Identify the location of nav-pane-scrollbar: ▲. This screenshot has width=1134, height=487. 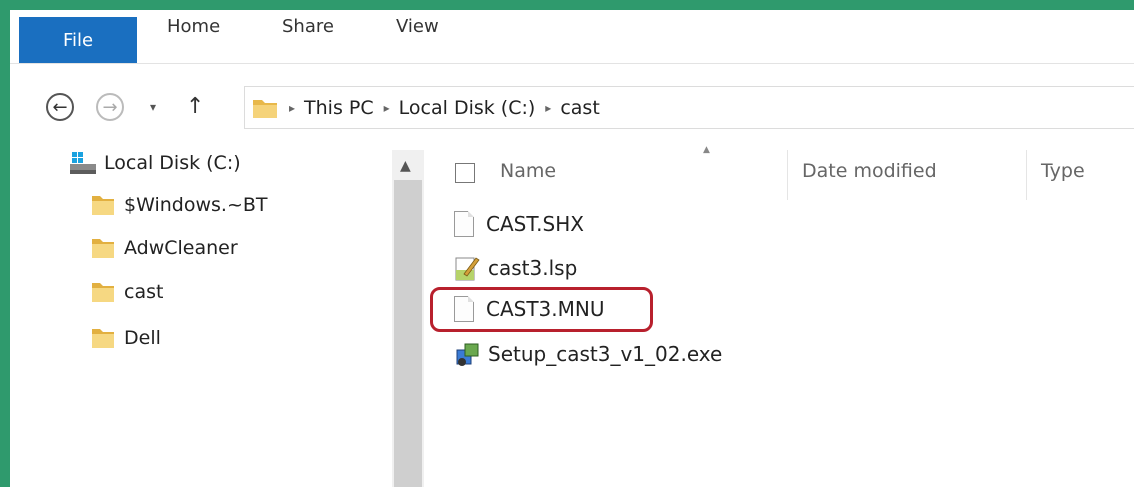
(408, 318).